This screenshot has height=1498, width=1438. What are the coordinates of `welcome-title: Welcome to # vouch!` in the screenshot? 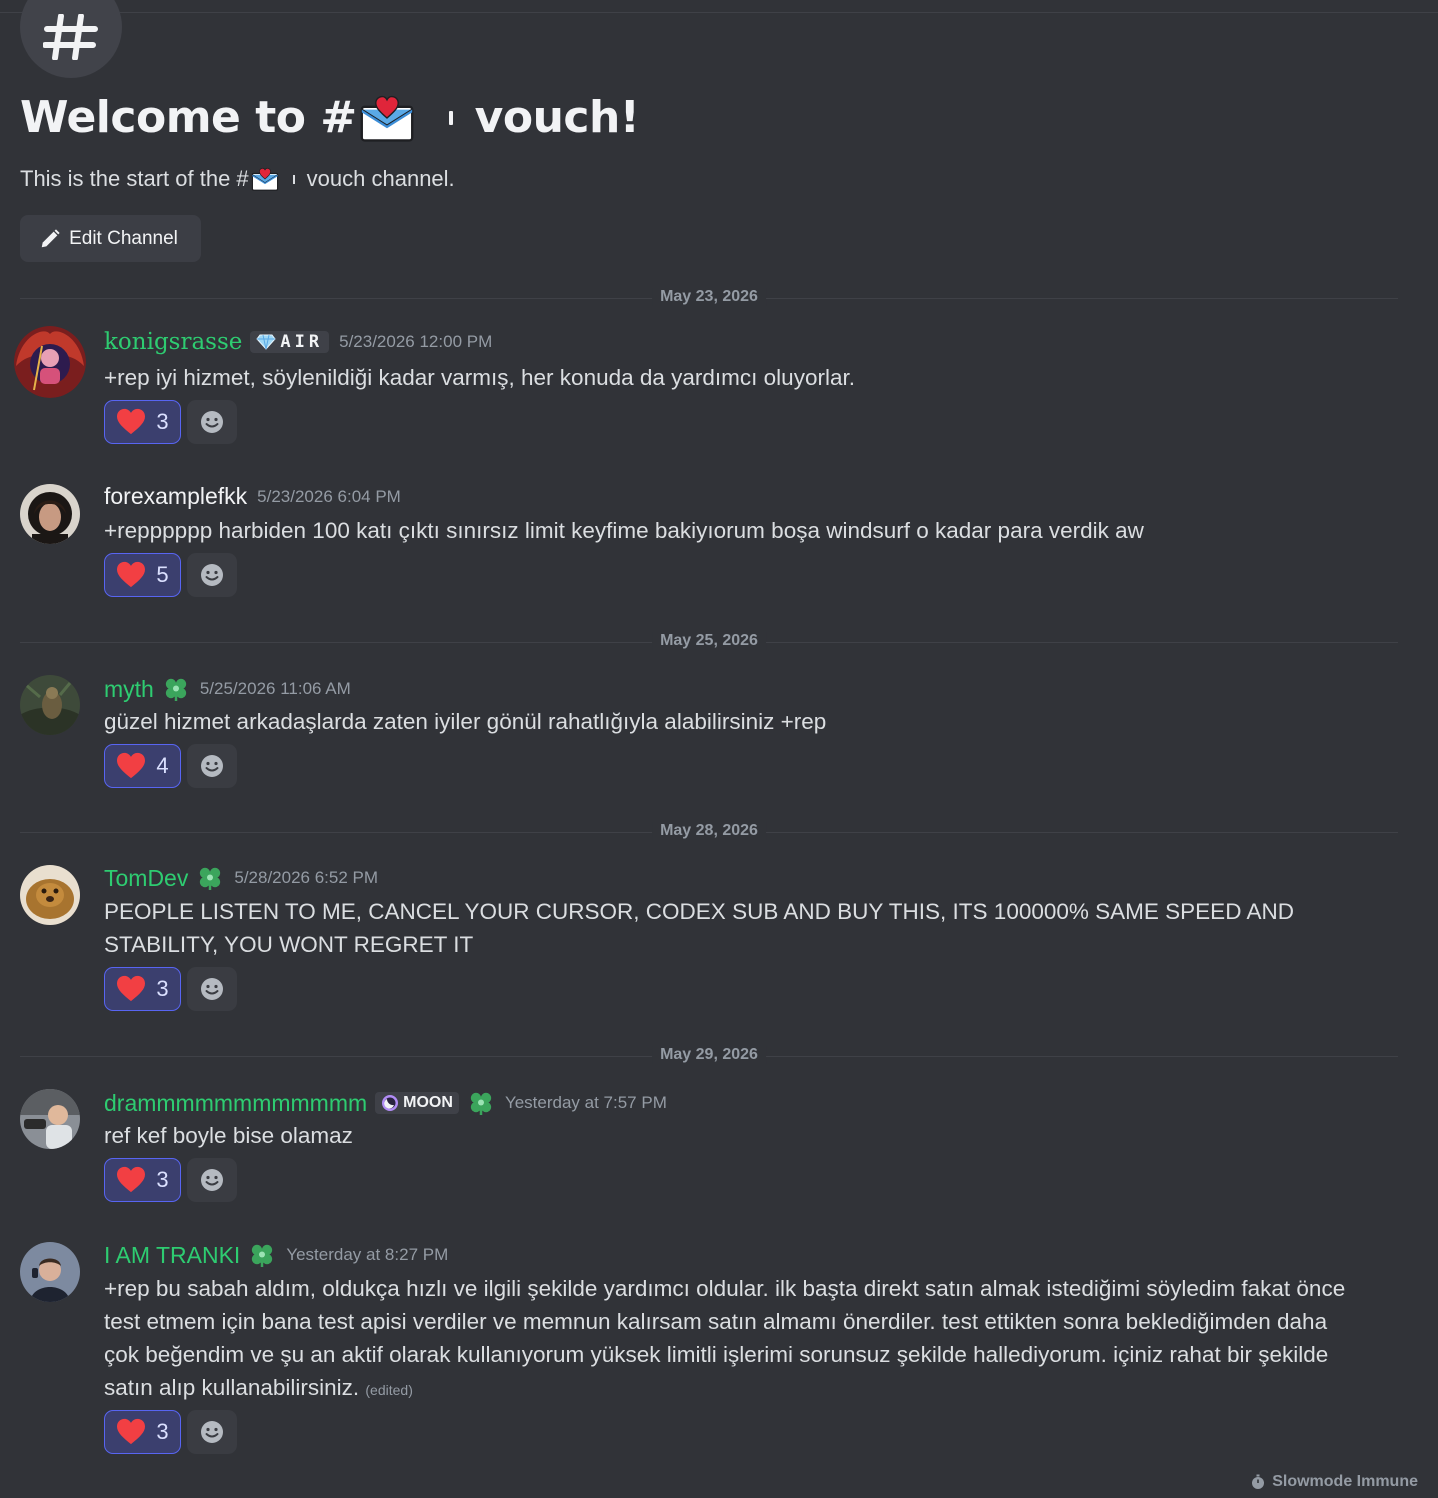 It's located at (330, 117).